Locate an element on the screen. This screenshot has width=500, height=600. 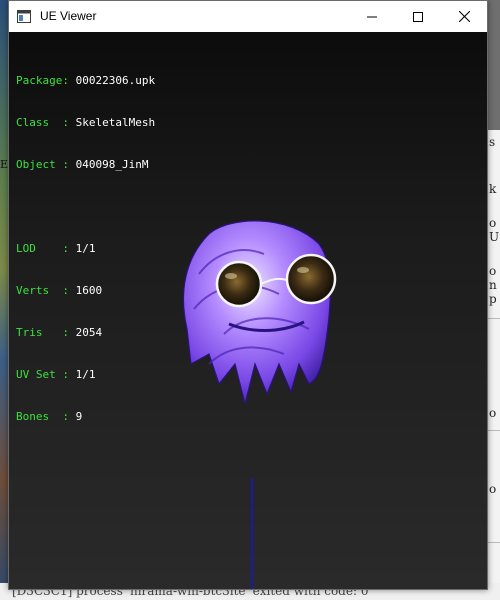
info-row-object: Object : 040098_JinM is located at coordinates (85, 165).